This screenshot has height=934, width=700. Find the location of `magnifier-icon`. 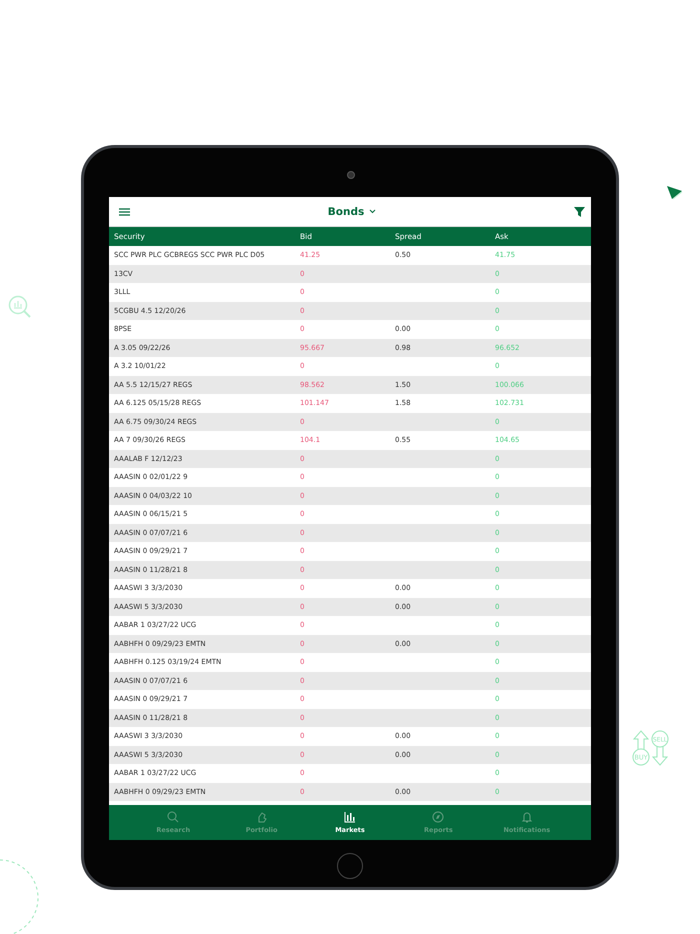

magnifier-icon is located at coordinates (173, 817).